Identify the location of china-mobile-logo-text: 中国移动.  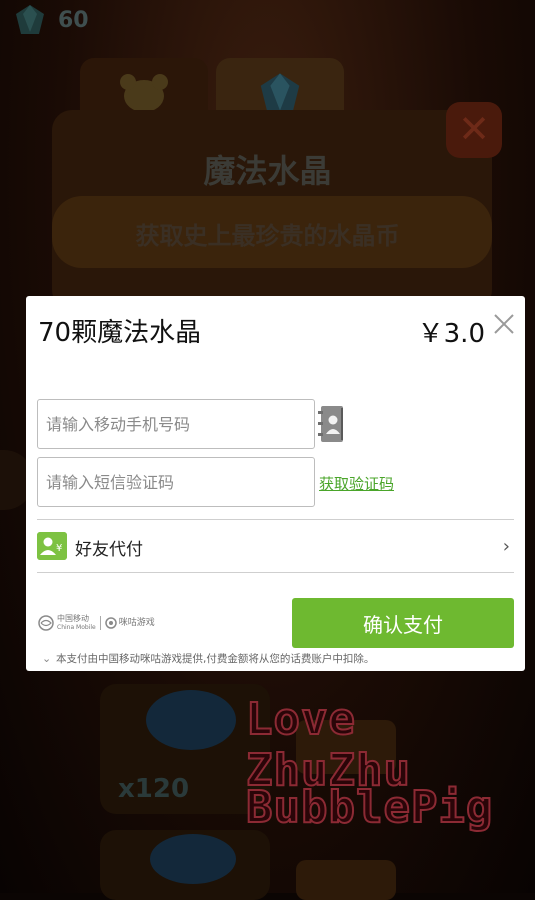
(73, 618).